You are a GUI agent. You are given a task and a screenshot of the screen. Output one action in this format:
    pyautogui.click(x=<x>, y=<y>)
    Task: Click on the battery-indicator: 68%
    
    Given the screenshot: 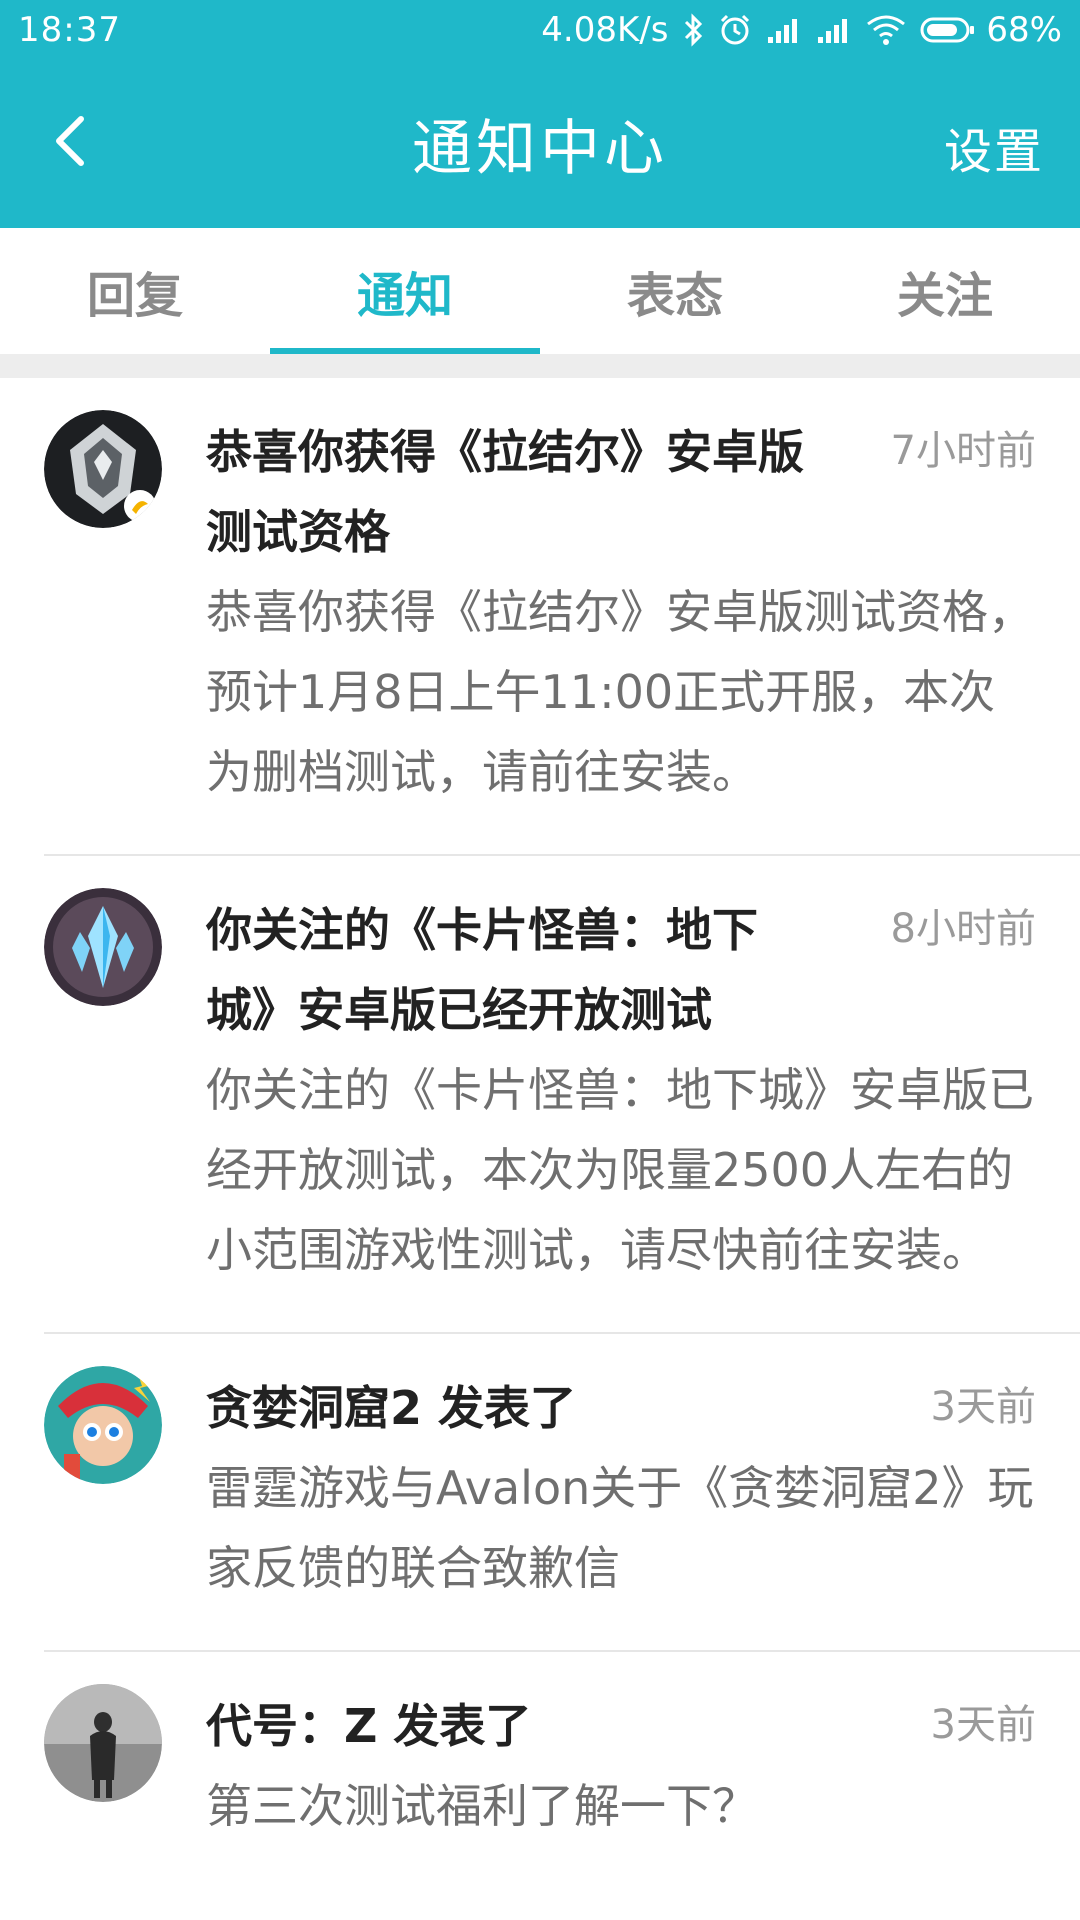 What is the action you would take?
    pyautogui.click(x=991, y=30)
    